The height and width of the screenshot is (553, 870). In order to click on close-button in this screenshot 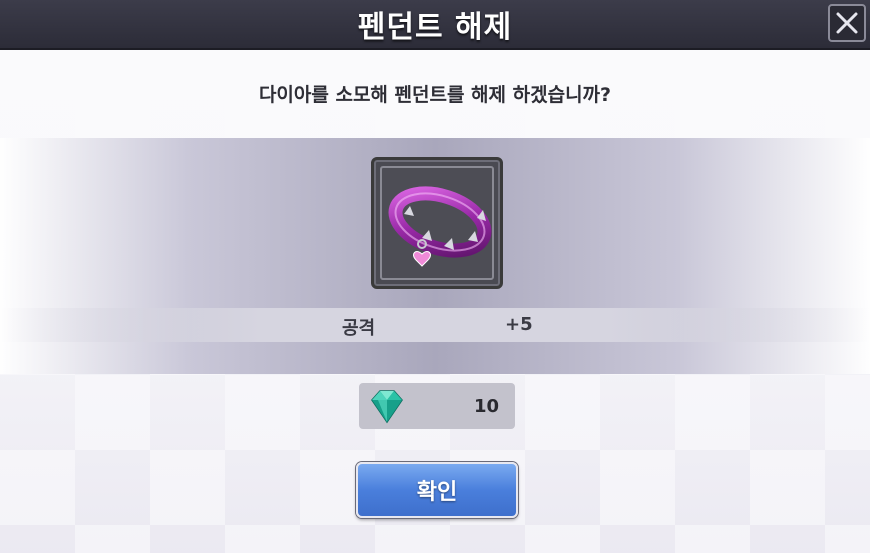, I will do `click(847, 23)`.